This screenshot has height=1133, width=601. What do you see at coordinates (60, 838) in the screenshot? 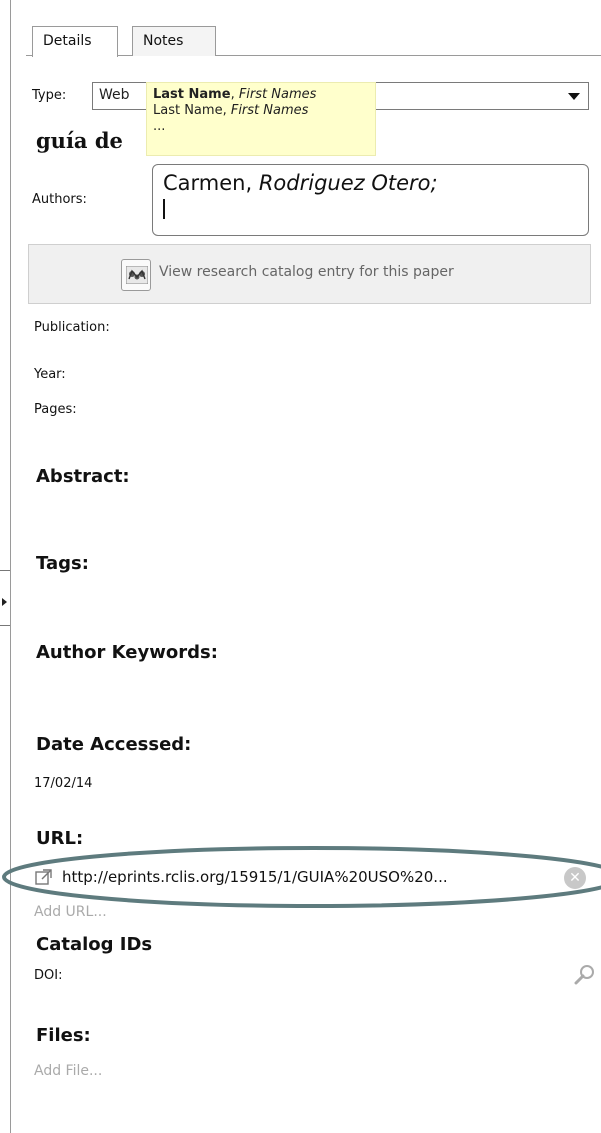
I see `url-heading: URL:` at bounding box center [60, 838].